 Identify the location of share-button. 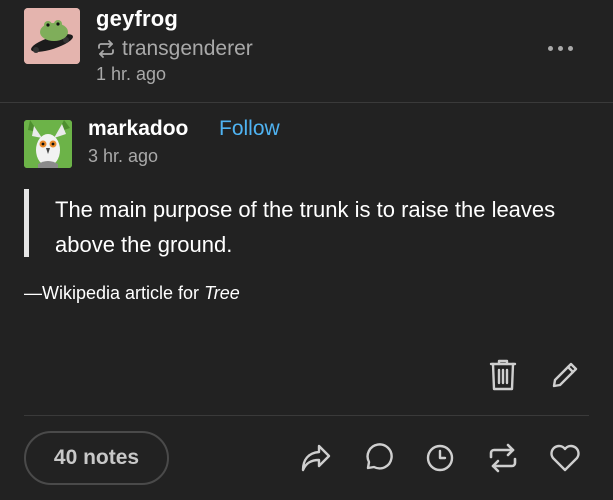
(316, 458).